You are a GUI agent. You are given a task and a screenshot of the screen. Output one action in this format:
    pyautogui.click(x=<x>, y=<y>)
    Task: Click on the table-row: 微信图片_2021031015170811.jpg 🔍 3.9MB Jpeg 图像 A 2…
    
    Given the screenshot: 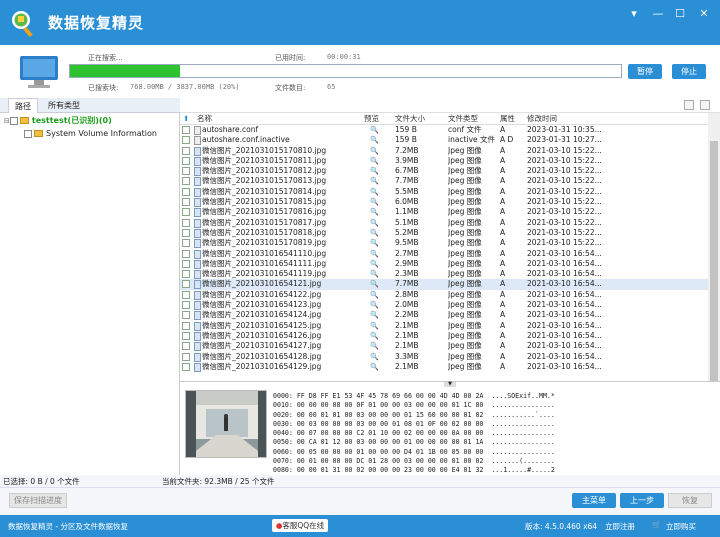 What is the action you would take?
    pyautogui.click(x=444, y=161)
    